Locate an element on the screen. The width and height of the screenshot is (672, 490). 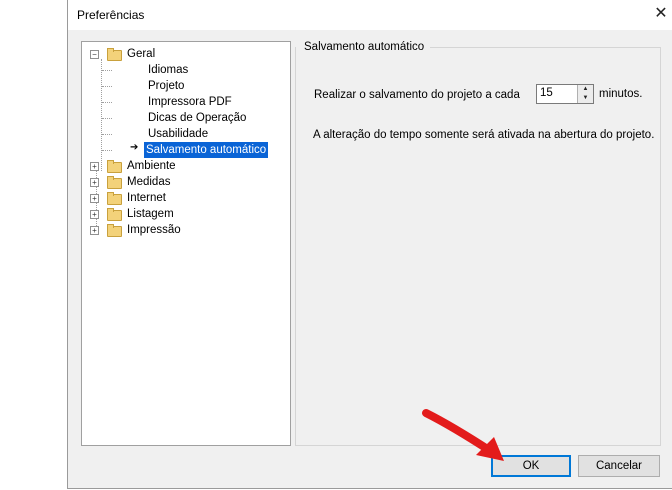
tree-item-label: Projeto is located at coordinates (166, 86).